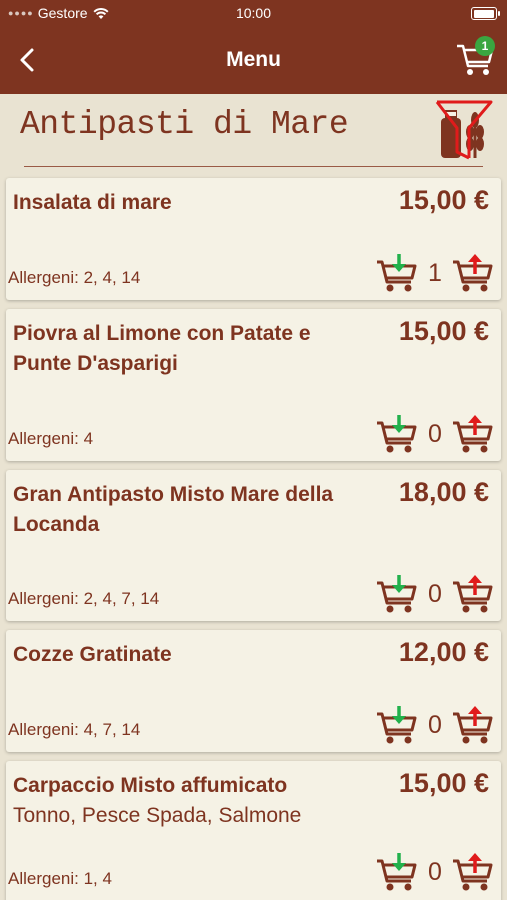 The image size is (507, 900). I want to click on item-quantity: 1, so click(435, 272).